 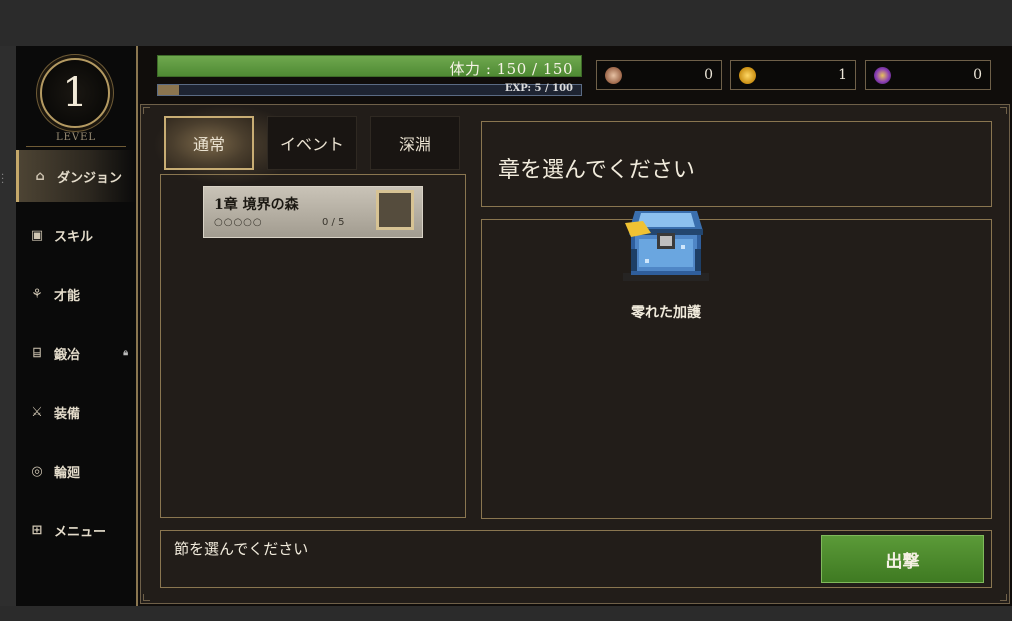 What do you see at coordinates (209, 143) in the screenshot?
I see `tab-normal: 通常` at bounding box center [209, 143].